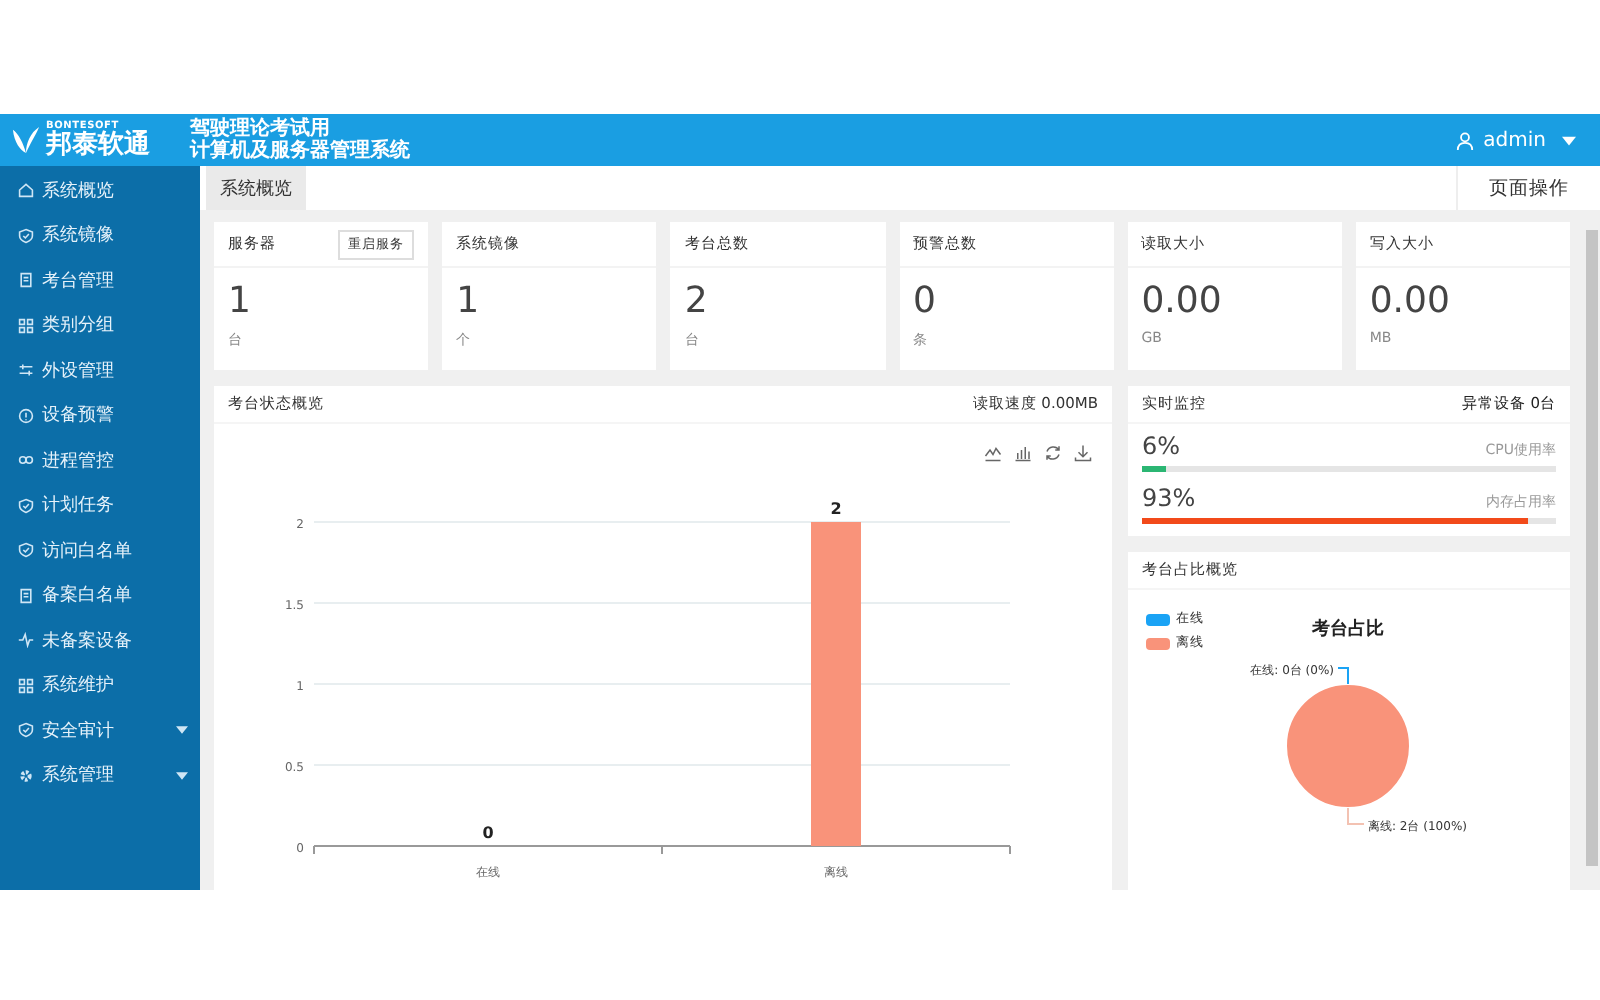  Describe the element at coordinates (1169, 498) in the screenshot. I see `meter-reading: 93%` at that location.